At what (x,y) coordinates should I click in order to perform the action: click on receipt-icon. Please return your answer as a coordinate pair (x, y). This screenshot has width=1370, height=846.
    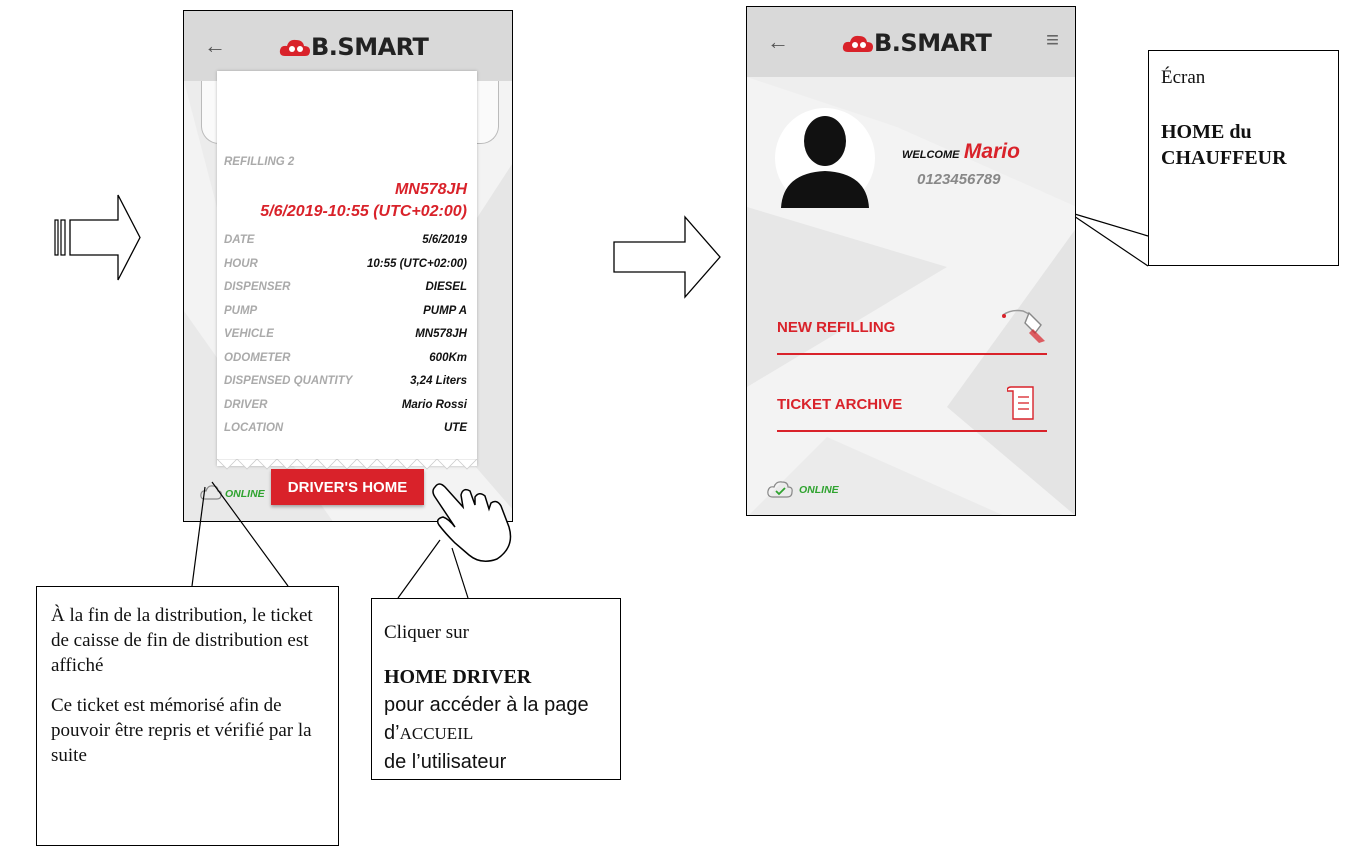
    Looking at the image, I should click on (1020, 403).